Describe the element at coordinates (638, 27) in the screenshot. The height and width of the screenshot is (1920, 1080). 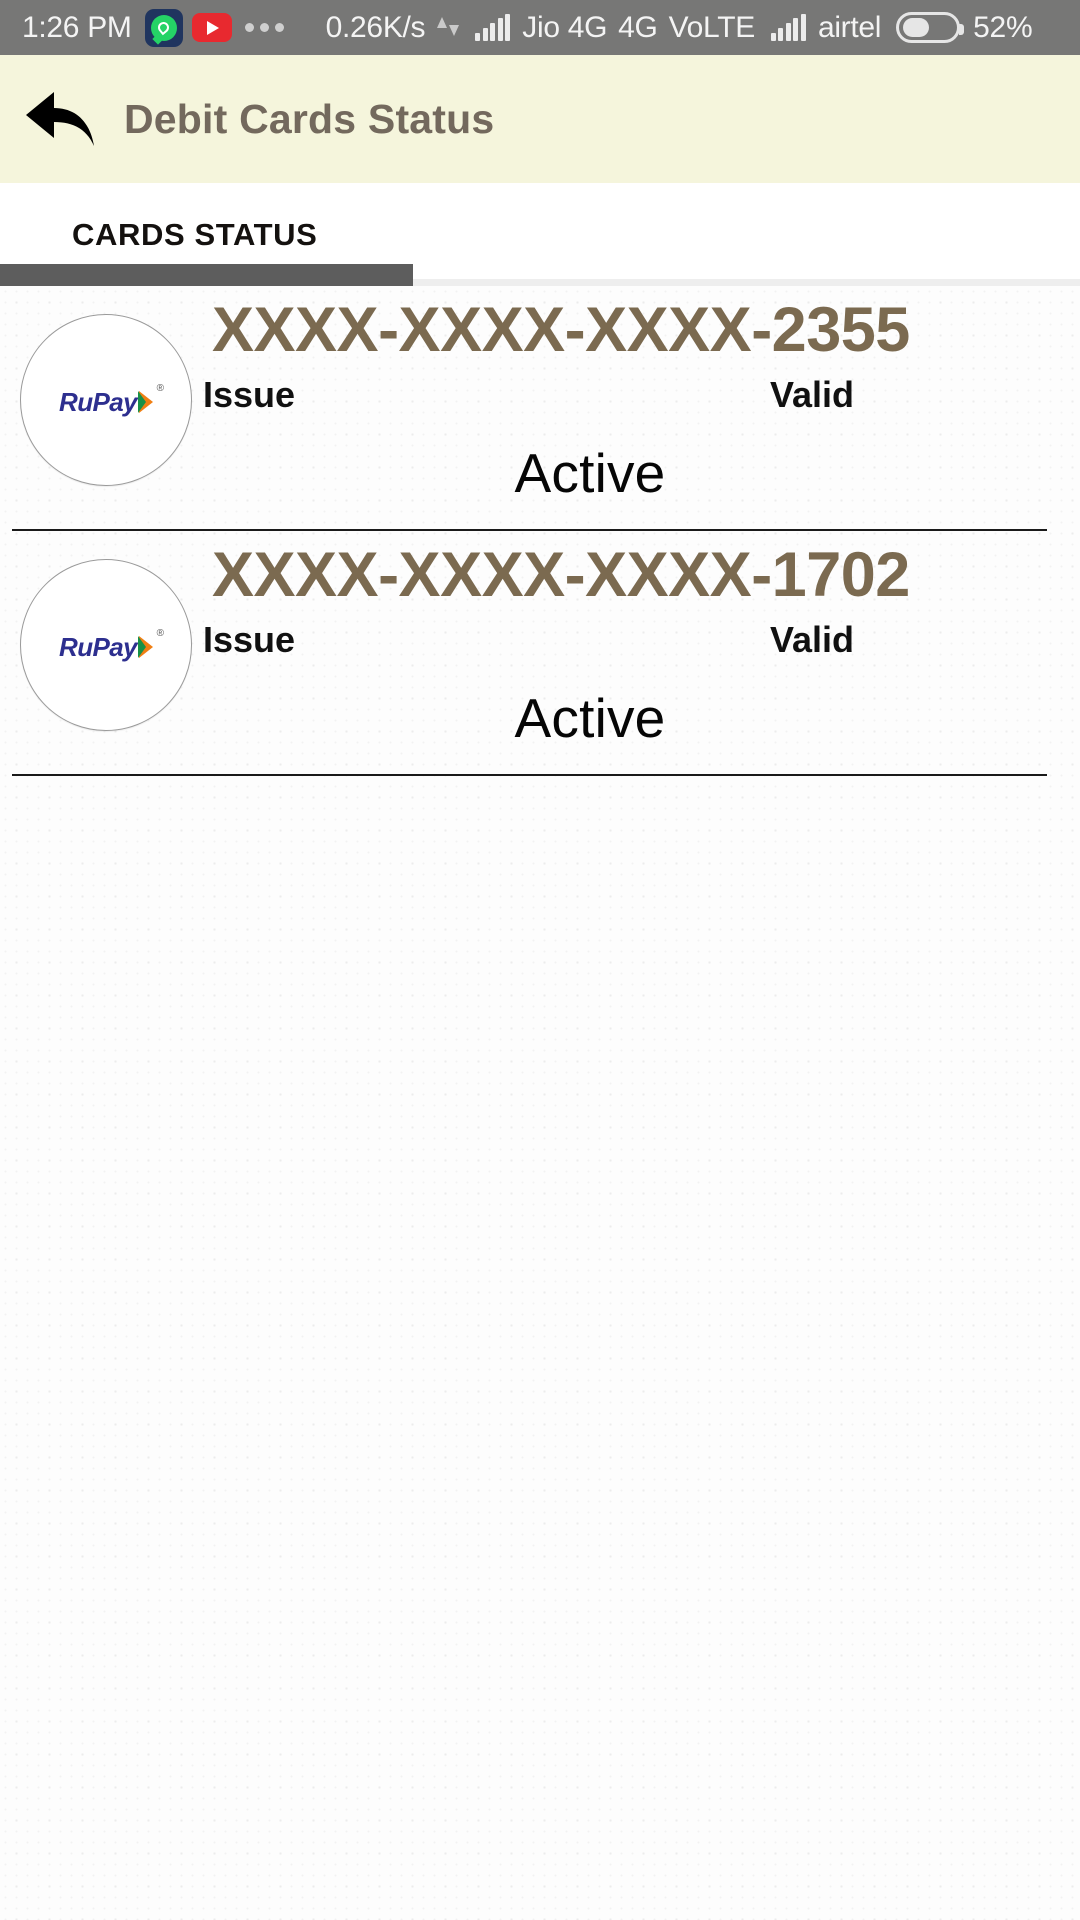
I see `status-bar-network-type: 4G` at that location.